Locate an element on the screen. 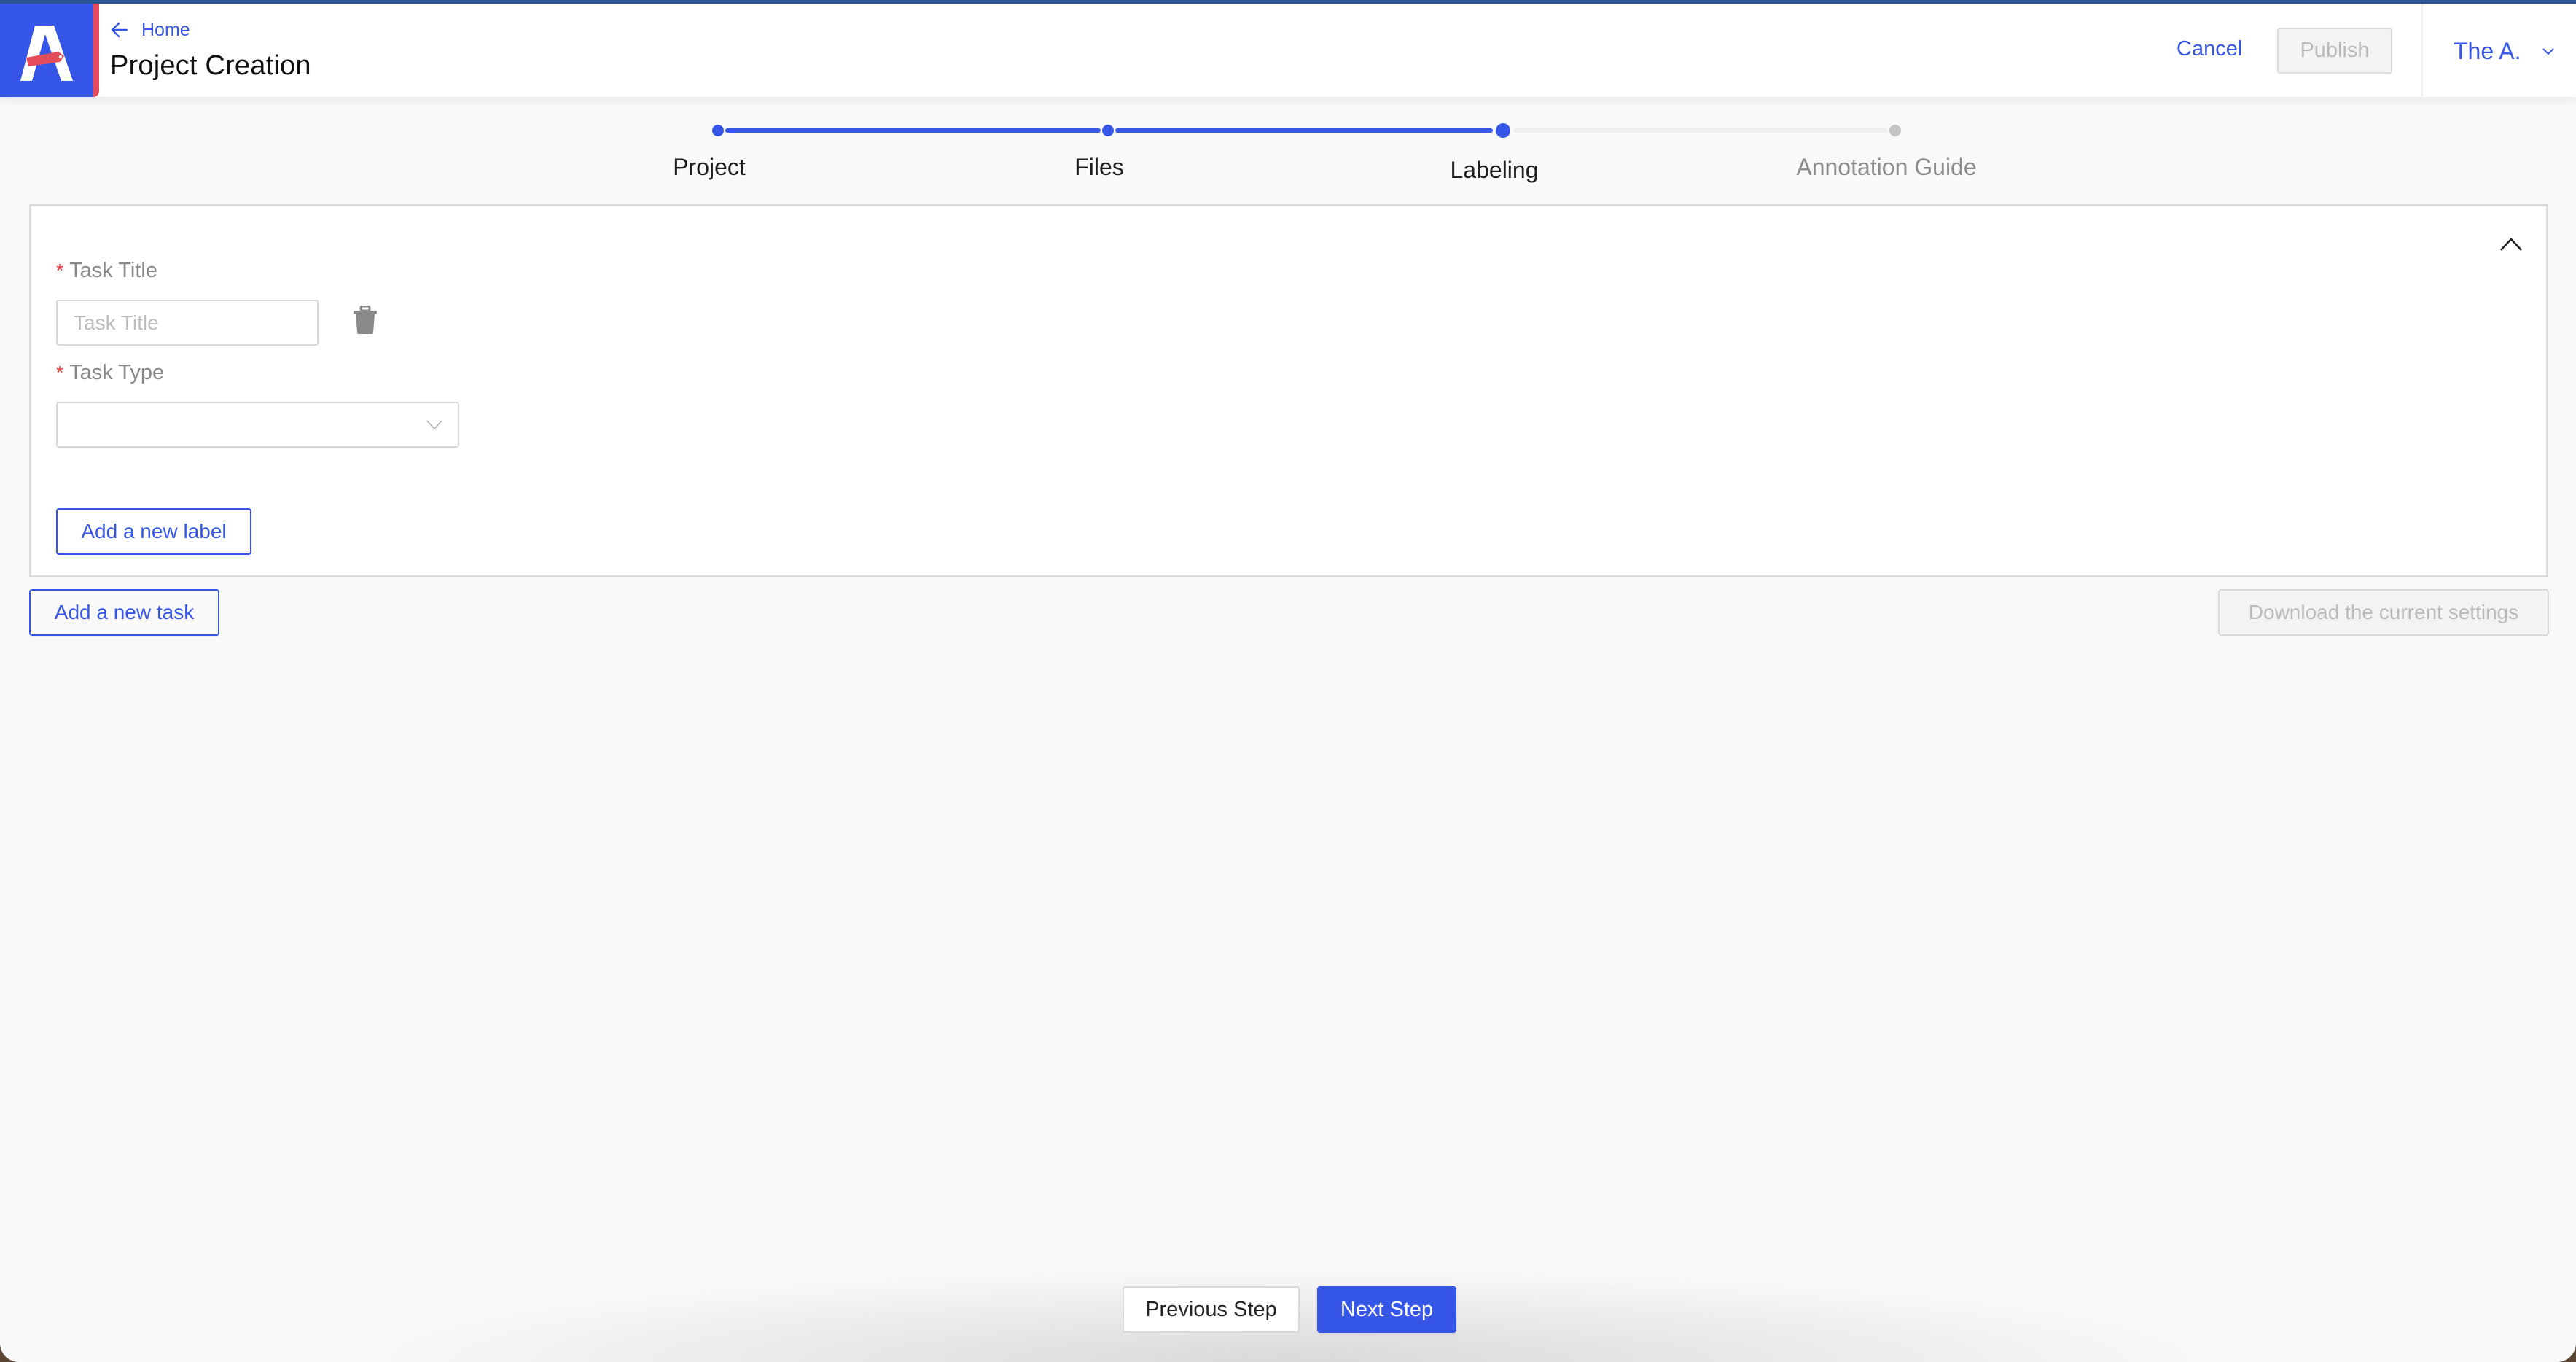 This screenshot has width=2576, height=1362. step-label-labeling: Labeling is located at coordinates (1495, 170).